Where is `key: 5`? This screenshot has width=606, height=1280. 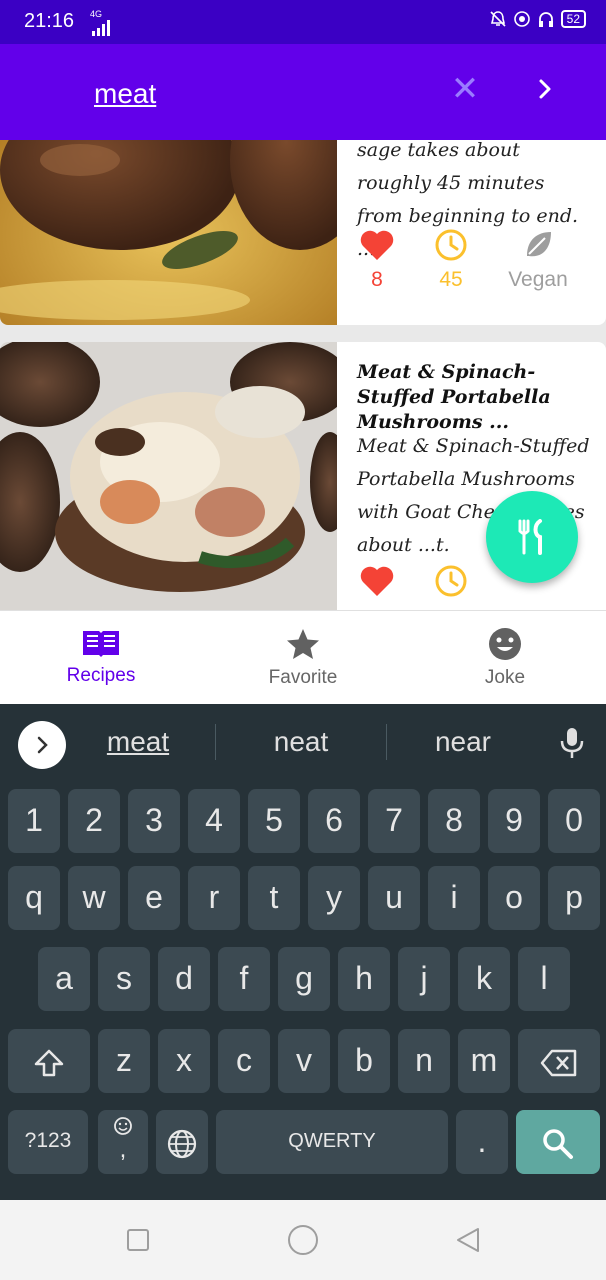
key: 5 is located at coordinates (274, 821).